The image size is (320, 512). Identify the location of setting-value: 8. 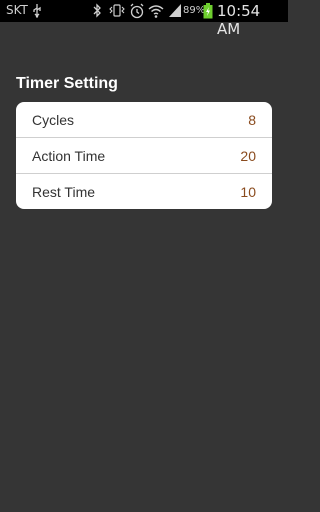
(252, 120).